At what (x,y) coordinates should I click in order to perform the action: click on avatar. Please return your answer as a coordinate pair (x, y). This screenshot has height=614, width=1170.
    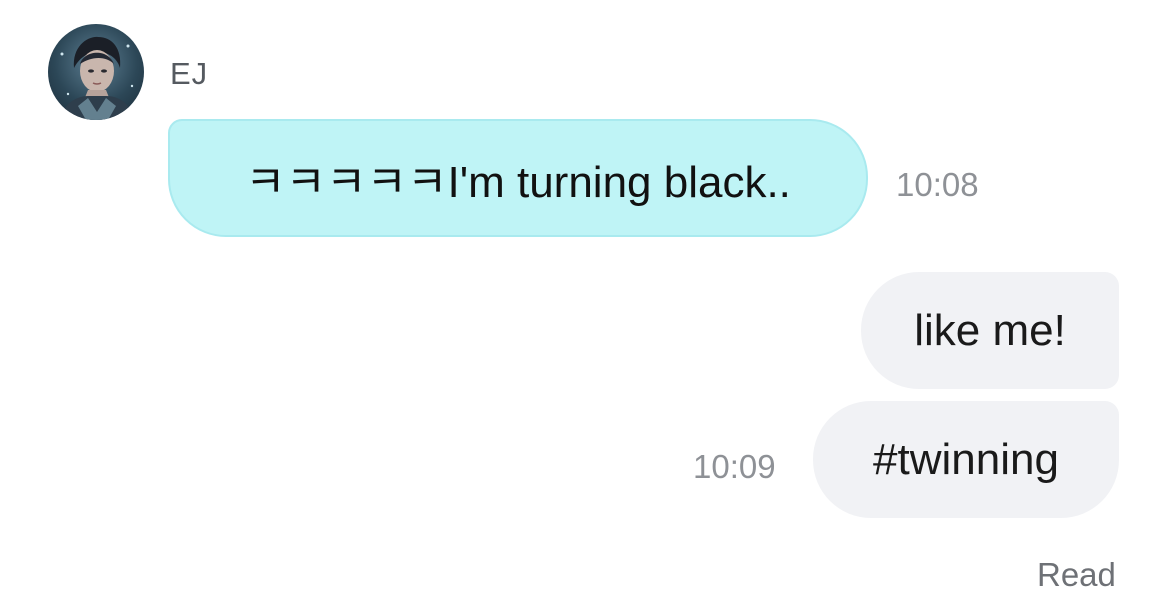
    Looking at the image, I should click on (96, 72).